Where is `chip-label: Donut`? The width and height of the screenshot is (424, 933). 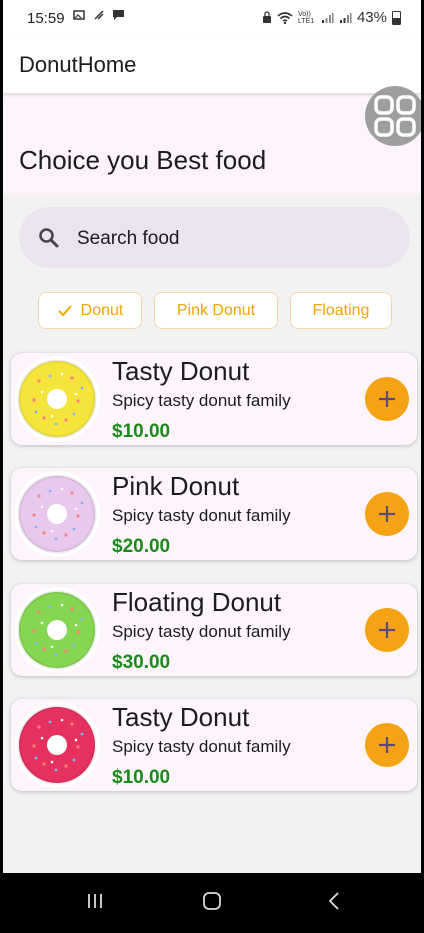
chip-label: Donut is located at coordinates (102, 310).